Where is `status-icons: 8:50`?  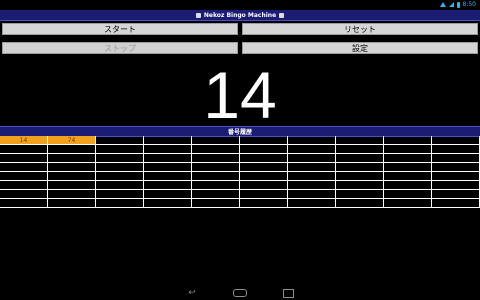 status-icons: 8:50 is located at coordinates (457, 4).